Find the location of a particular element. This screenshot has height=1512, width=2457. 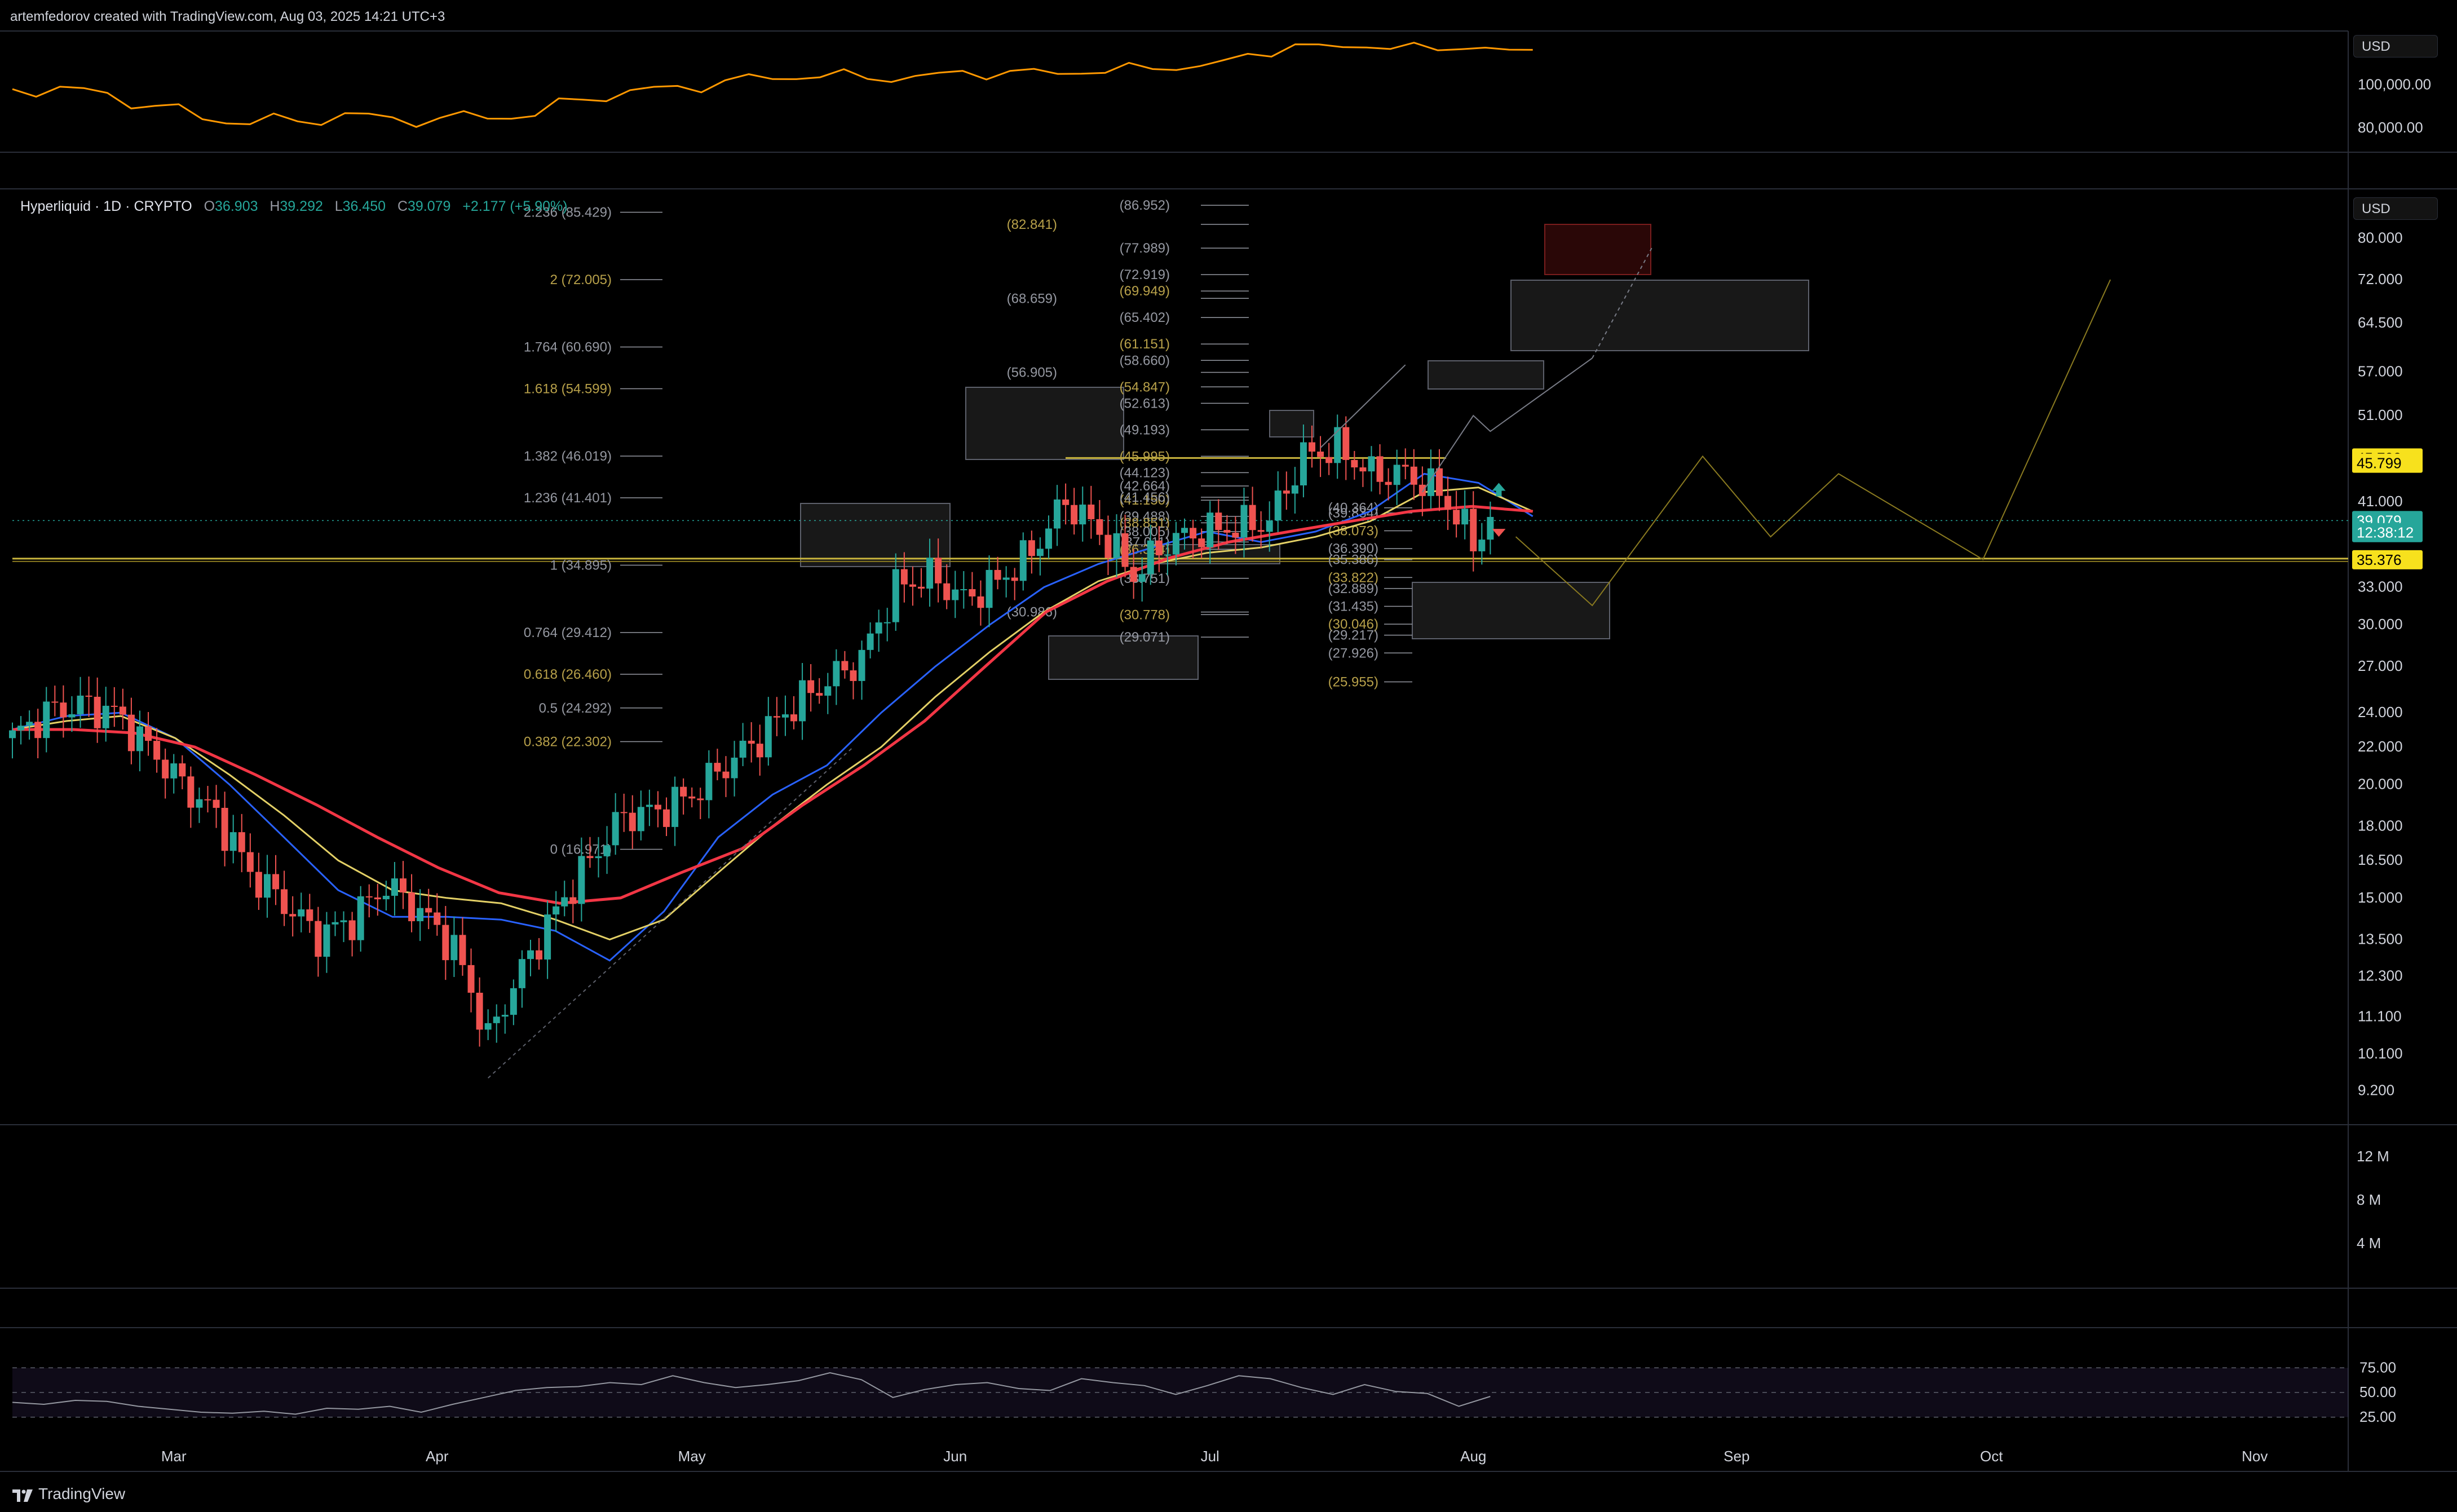

time-axis-label: Jun is located at coordinates (955, 1456).